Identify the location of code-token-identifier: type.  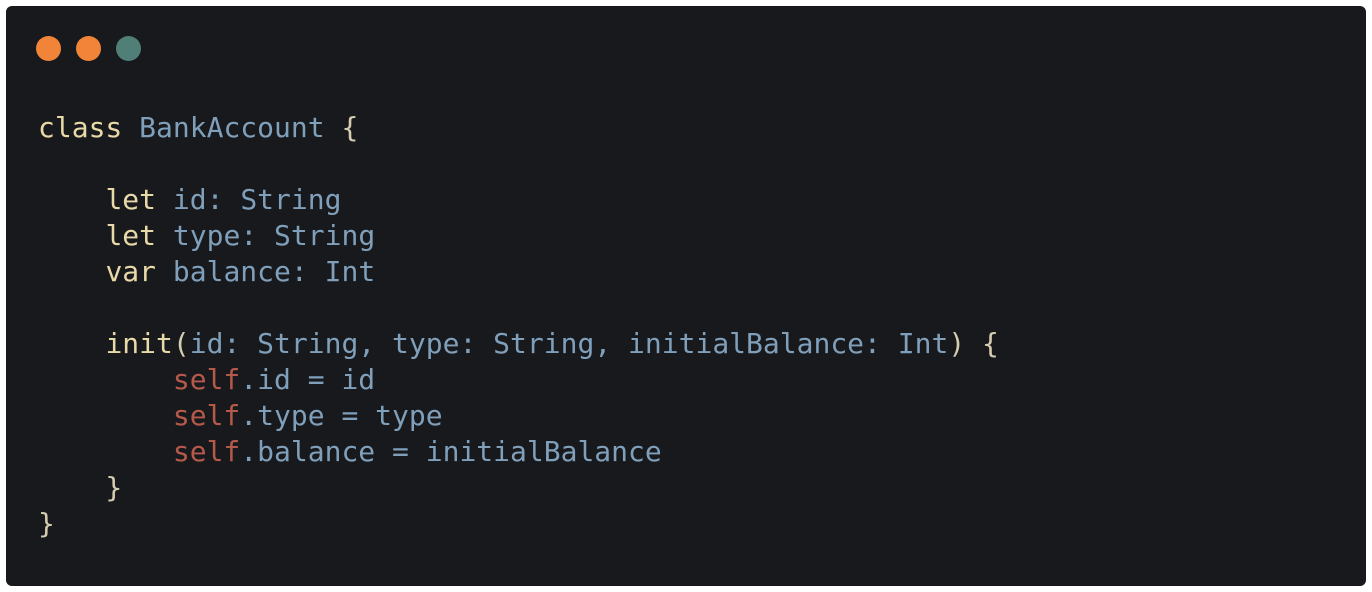
(206, 235).